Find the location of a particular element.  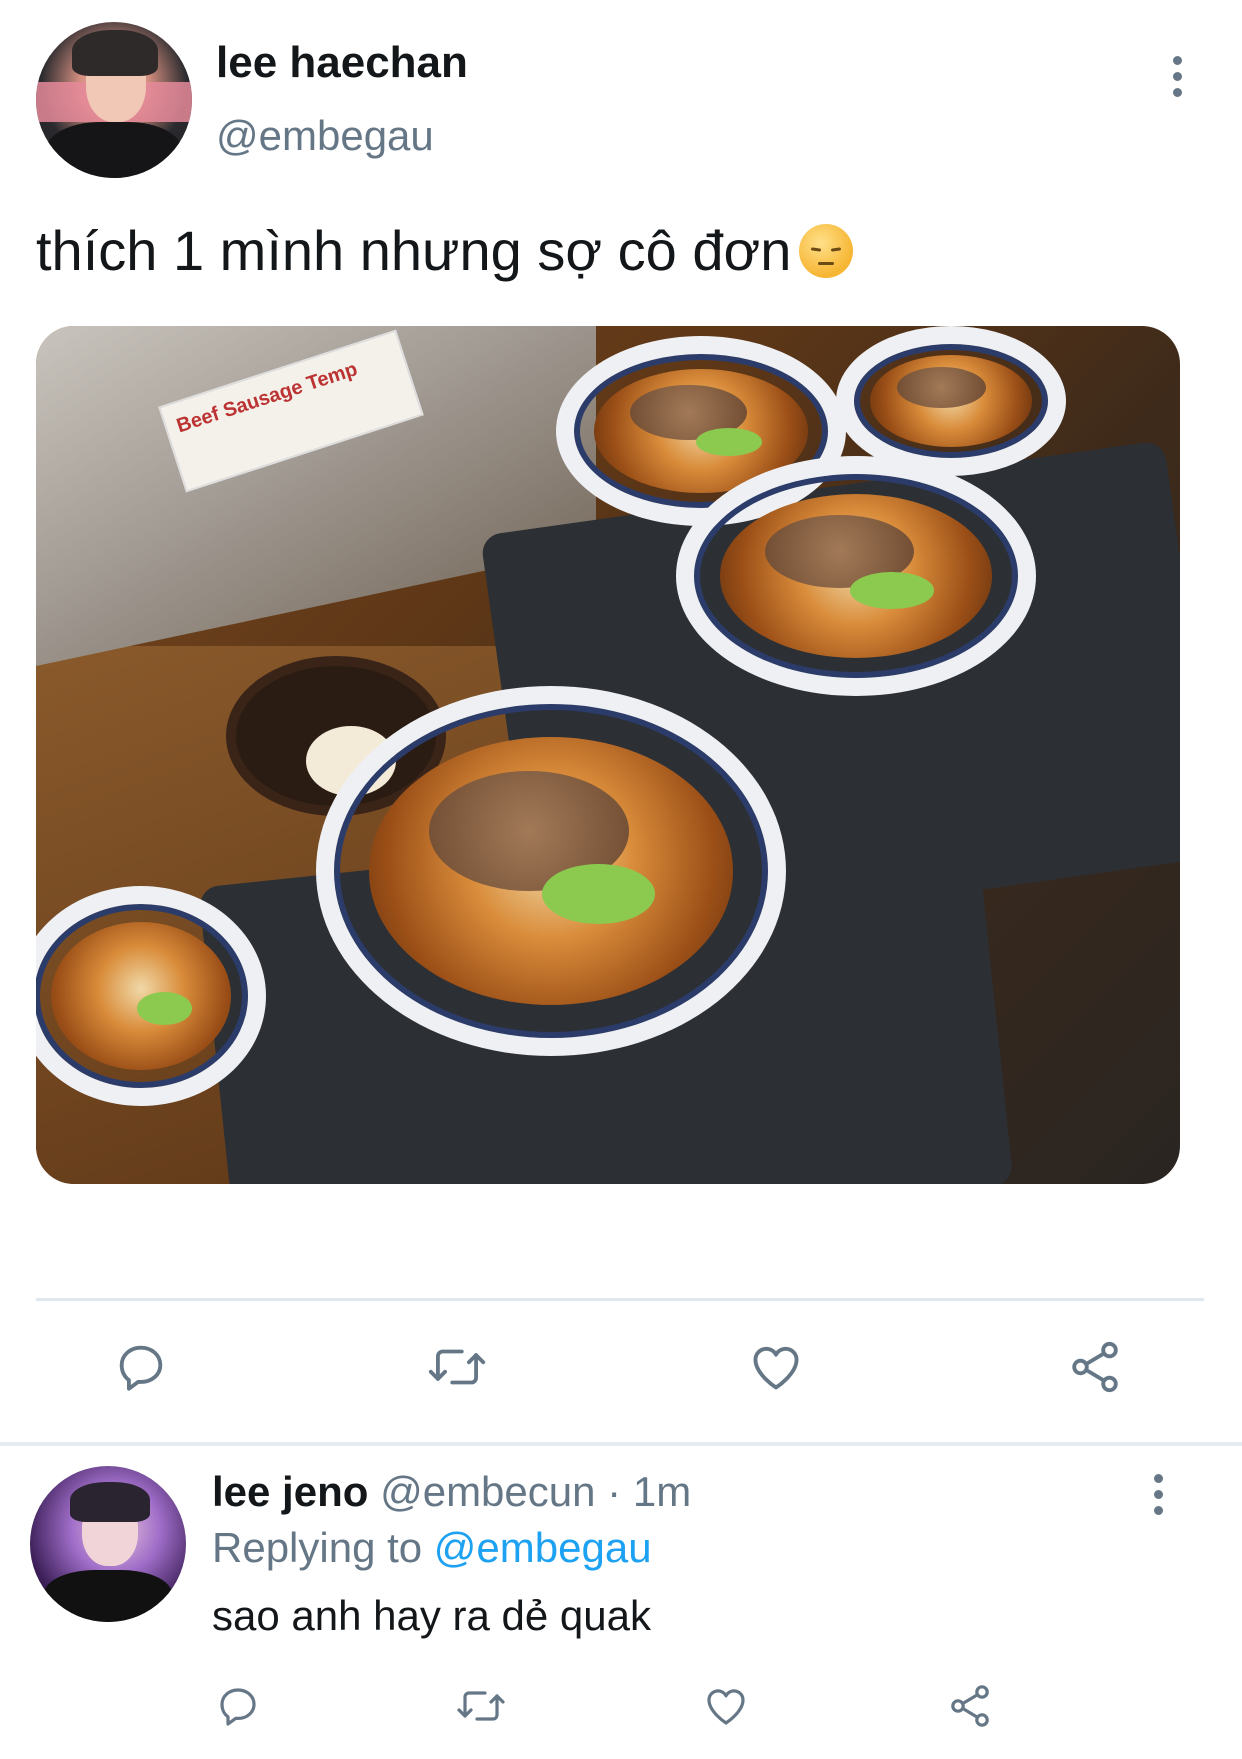

share-icon is located at coordinates (1095, 1367).